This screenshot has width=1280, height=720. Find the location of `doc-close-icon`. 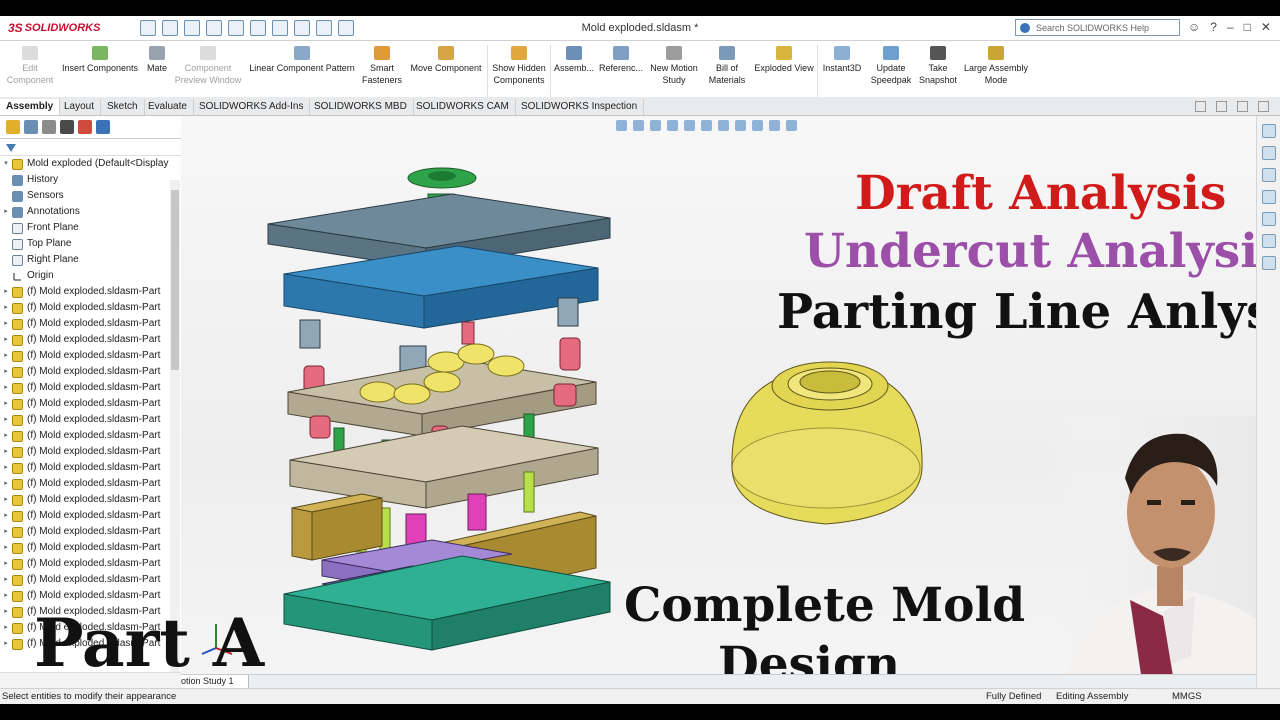

doc-close-icon is located at coordinates (1263, 106).